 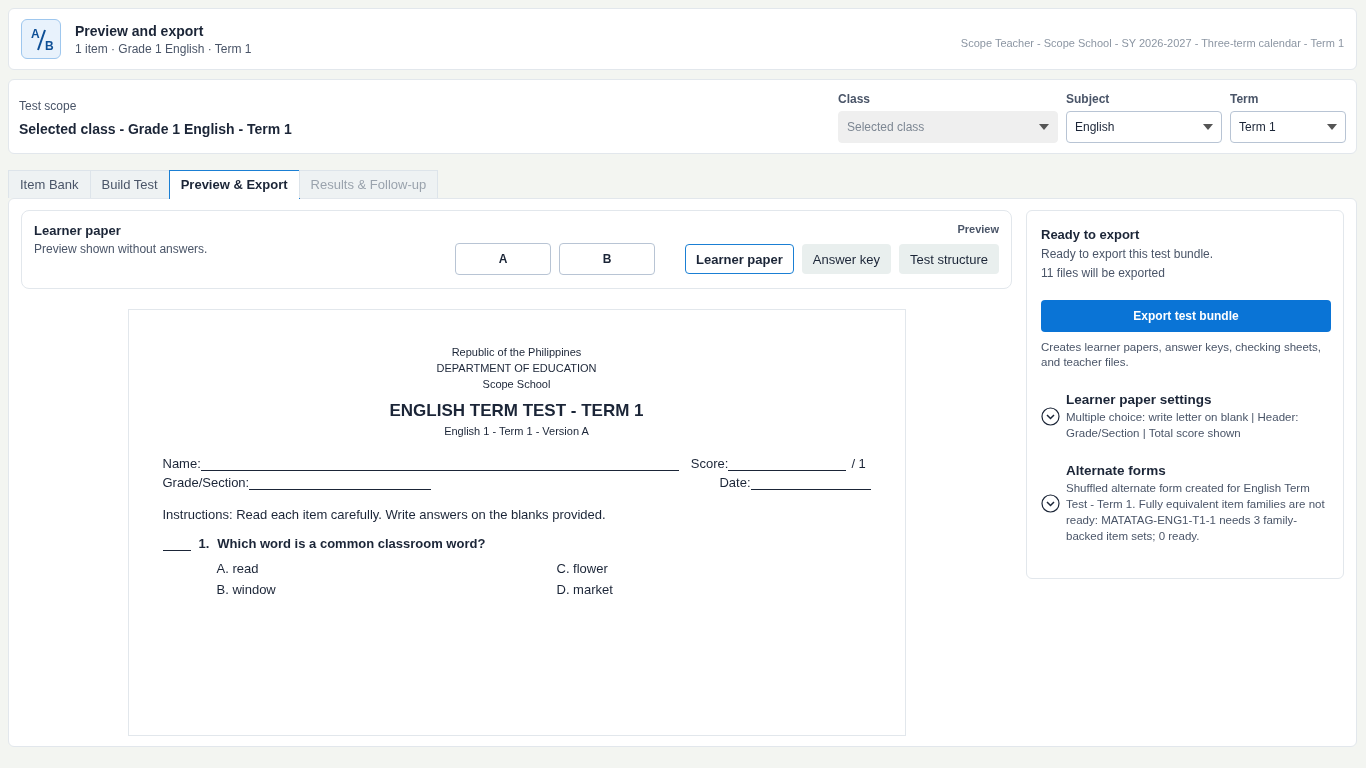 What do you see at coordinates (1116, 470) in the screenshot?
I see `section-title: Alternate forms` at bounding box center [1116, 470].